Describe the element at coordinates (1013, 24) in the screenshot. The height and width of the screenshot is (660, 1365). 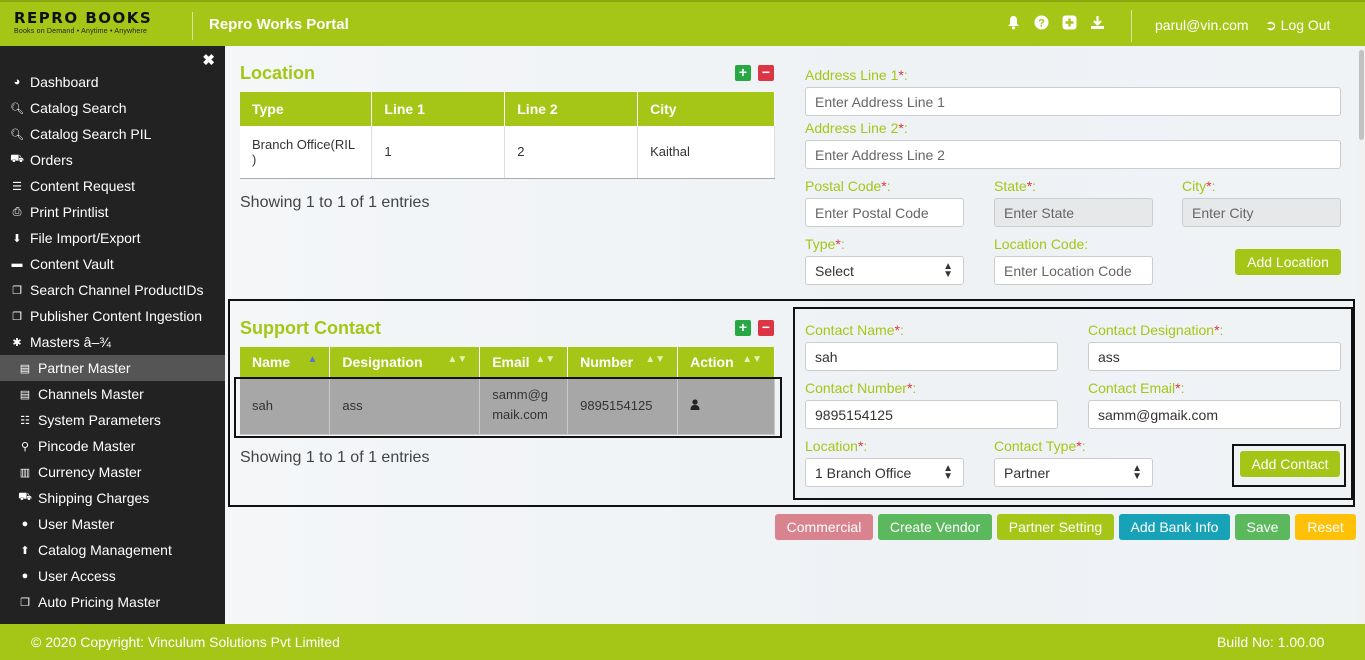
I see `bell-icon` at that location.